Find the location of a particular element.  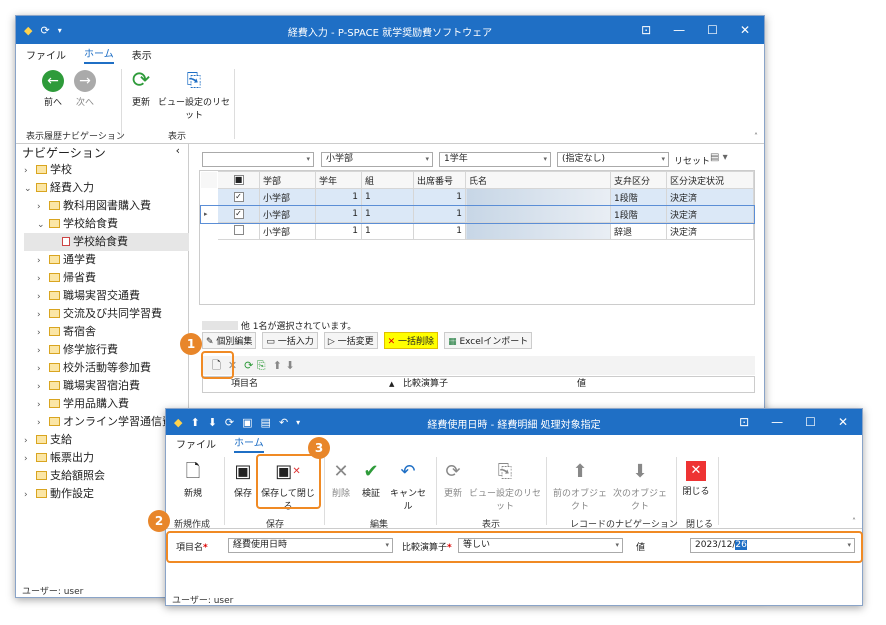

col-header: 学部 is located at coordinates (287, 180).